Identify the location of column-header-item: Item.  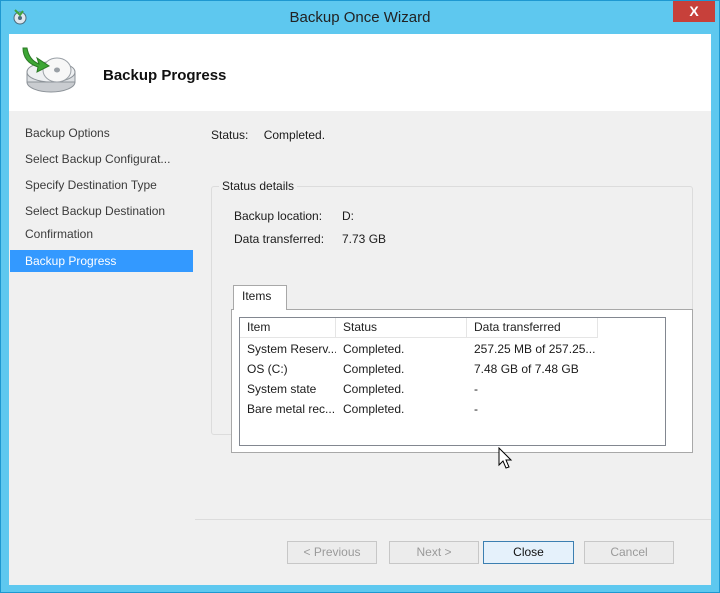
(288, 328).